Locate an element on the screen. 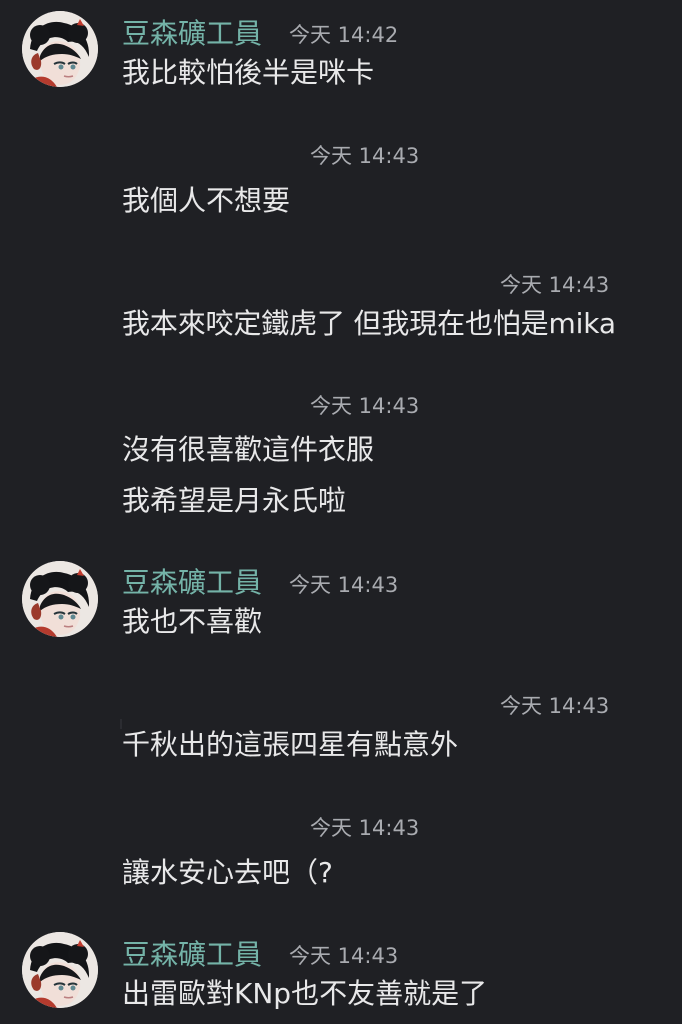 This screenshot has height=1024, width=682. message-text: 千秋出的這張四星有點意外 is located at coordinates (290, 744).